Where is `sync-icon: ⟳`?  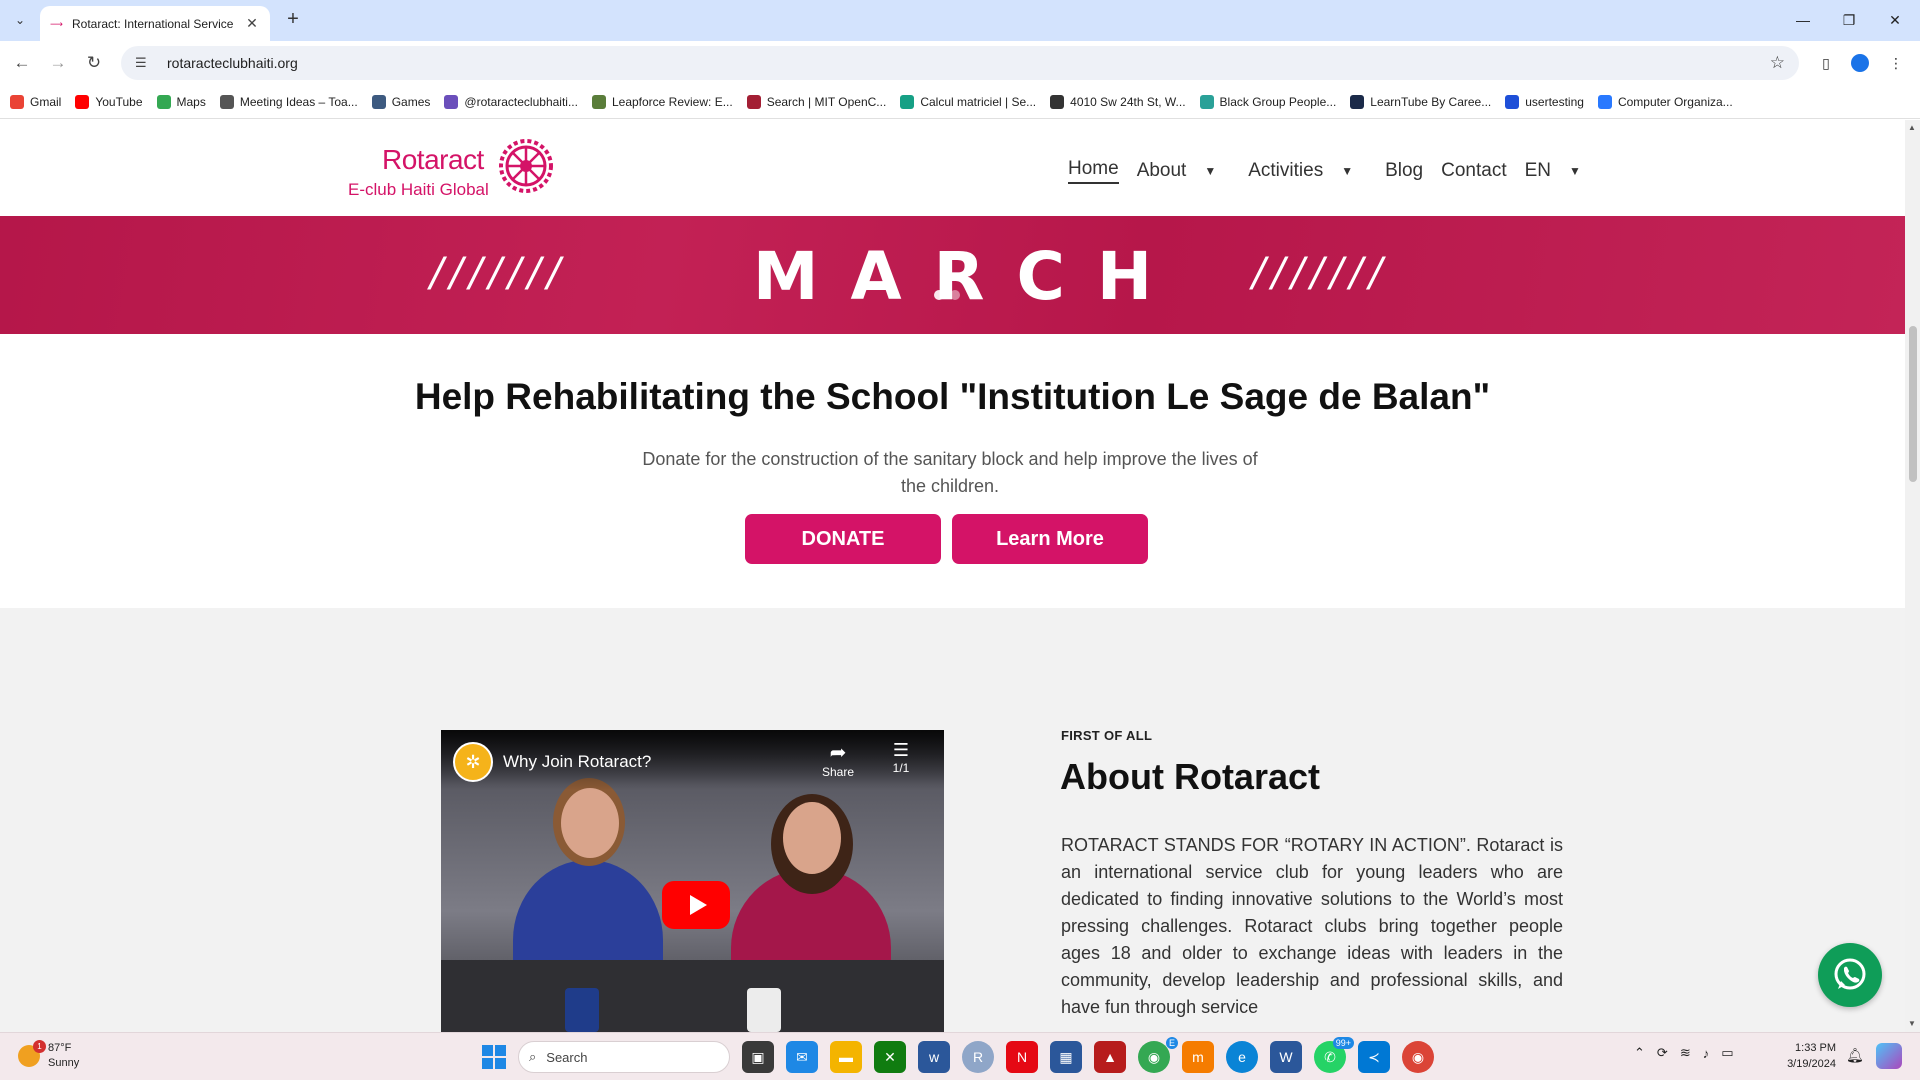
sync-icon: ⟳ is located at coordinates (1662, 1053).